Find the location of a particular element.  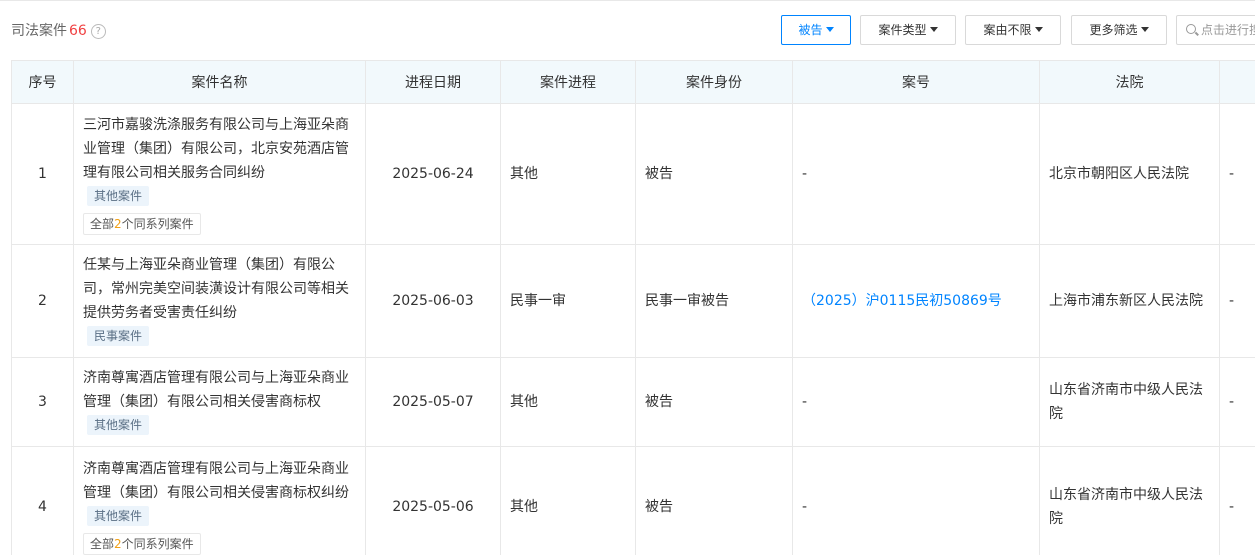

search-input: 点击进行搜索 is located at coordinates (1215, 30).